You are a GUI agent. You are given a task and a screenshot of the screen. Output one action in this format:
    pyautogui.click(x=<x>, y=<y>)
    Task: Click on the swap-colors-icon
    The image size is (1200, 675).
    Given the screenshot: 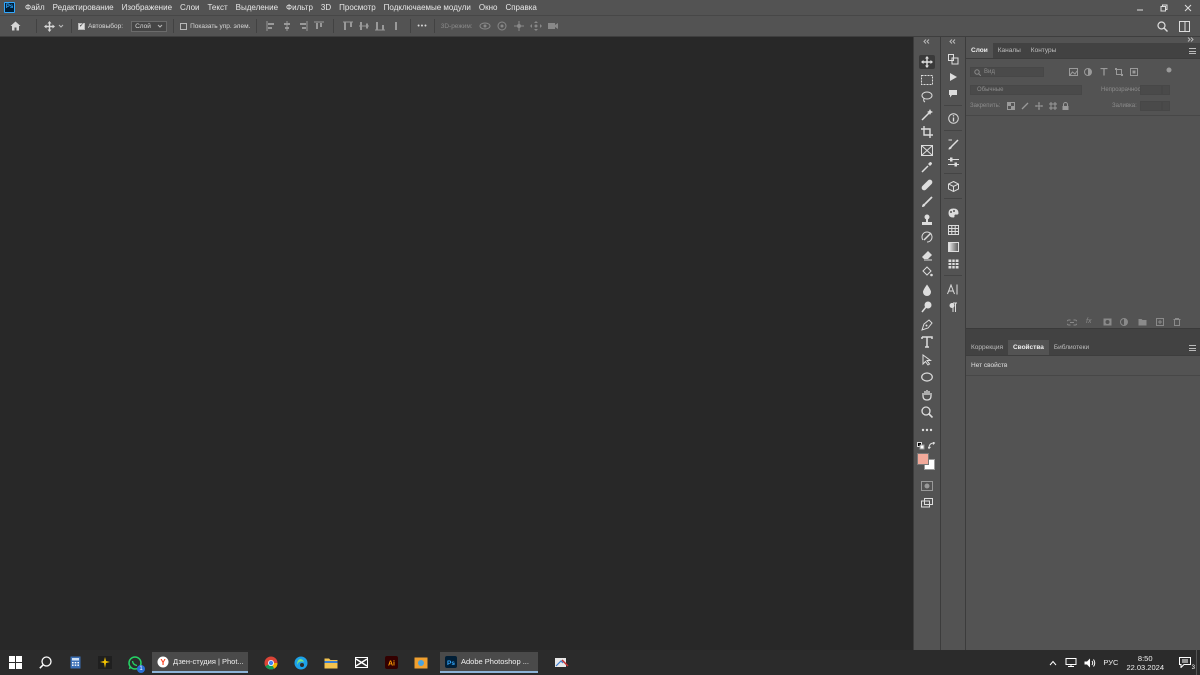 What is the action you would take?
    pyautogui.click(x=932, y=446)
    